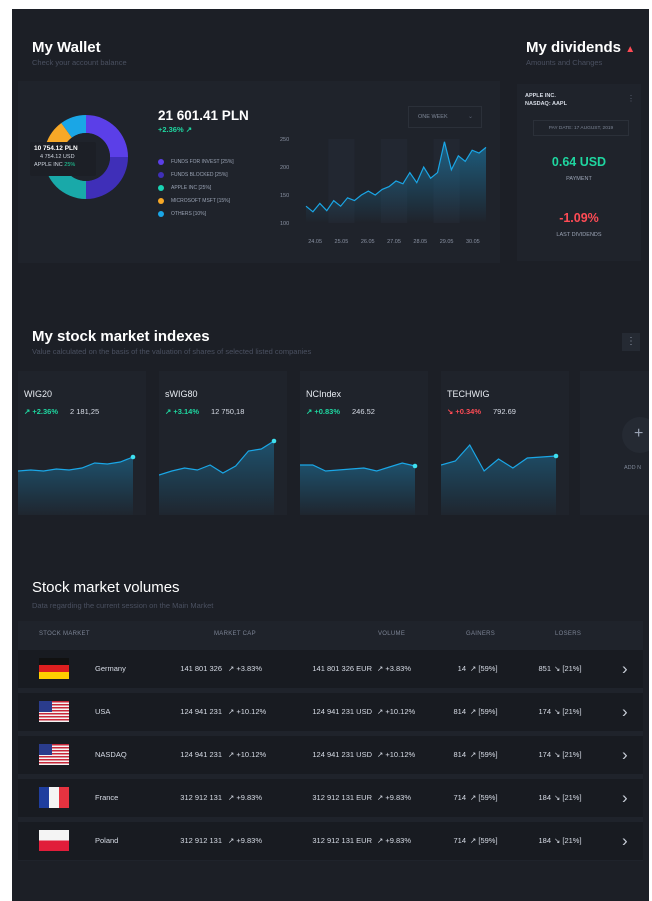 The height and width of the screenshot is (901, 652). What do you see at coordinates (110, 668) in the screenshot?
I see `market-name: Germany` at bounding box center [110, 668].